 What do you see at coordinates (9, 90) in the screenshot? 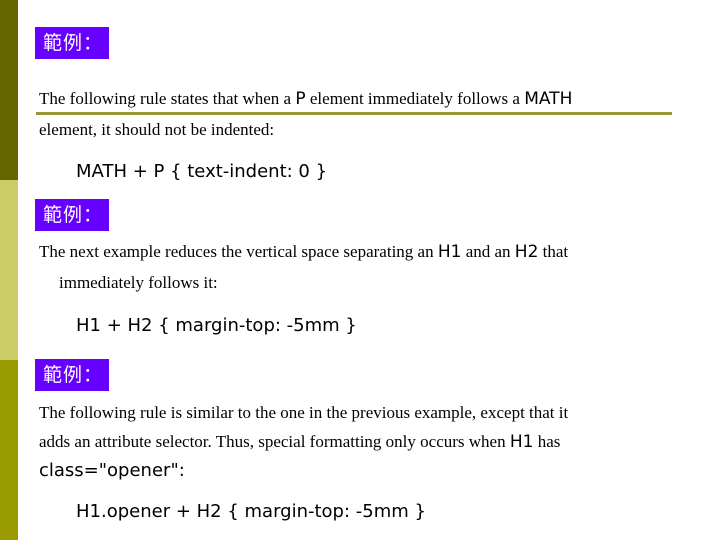
I see `sidebar-band-top` at bounding box center [9, 90].